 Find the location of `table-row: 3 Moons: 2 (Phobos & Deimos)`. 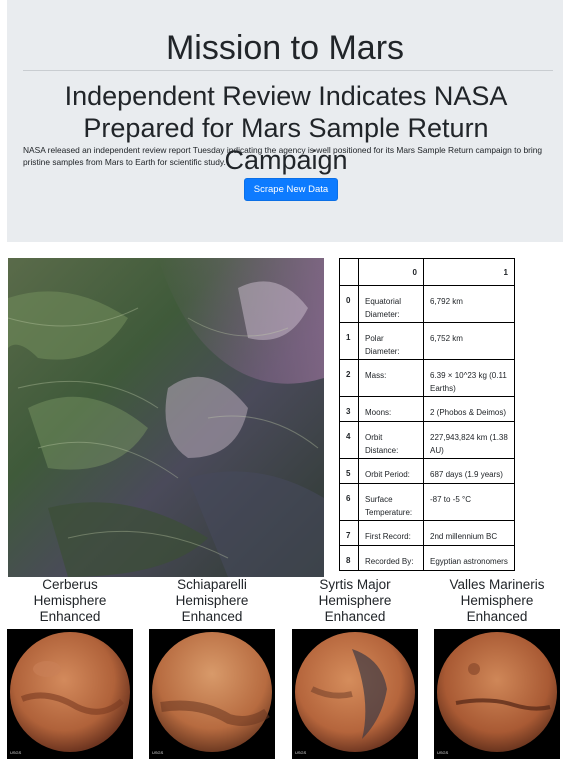

table-row: 3 Moons: 2 (Phobos & Deimos) is located at coordinates (427, 409).